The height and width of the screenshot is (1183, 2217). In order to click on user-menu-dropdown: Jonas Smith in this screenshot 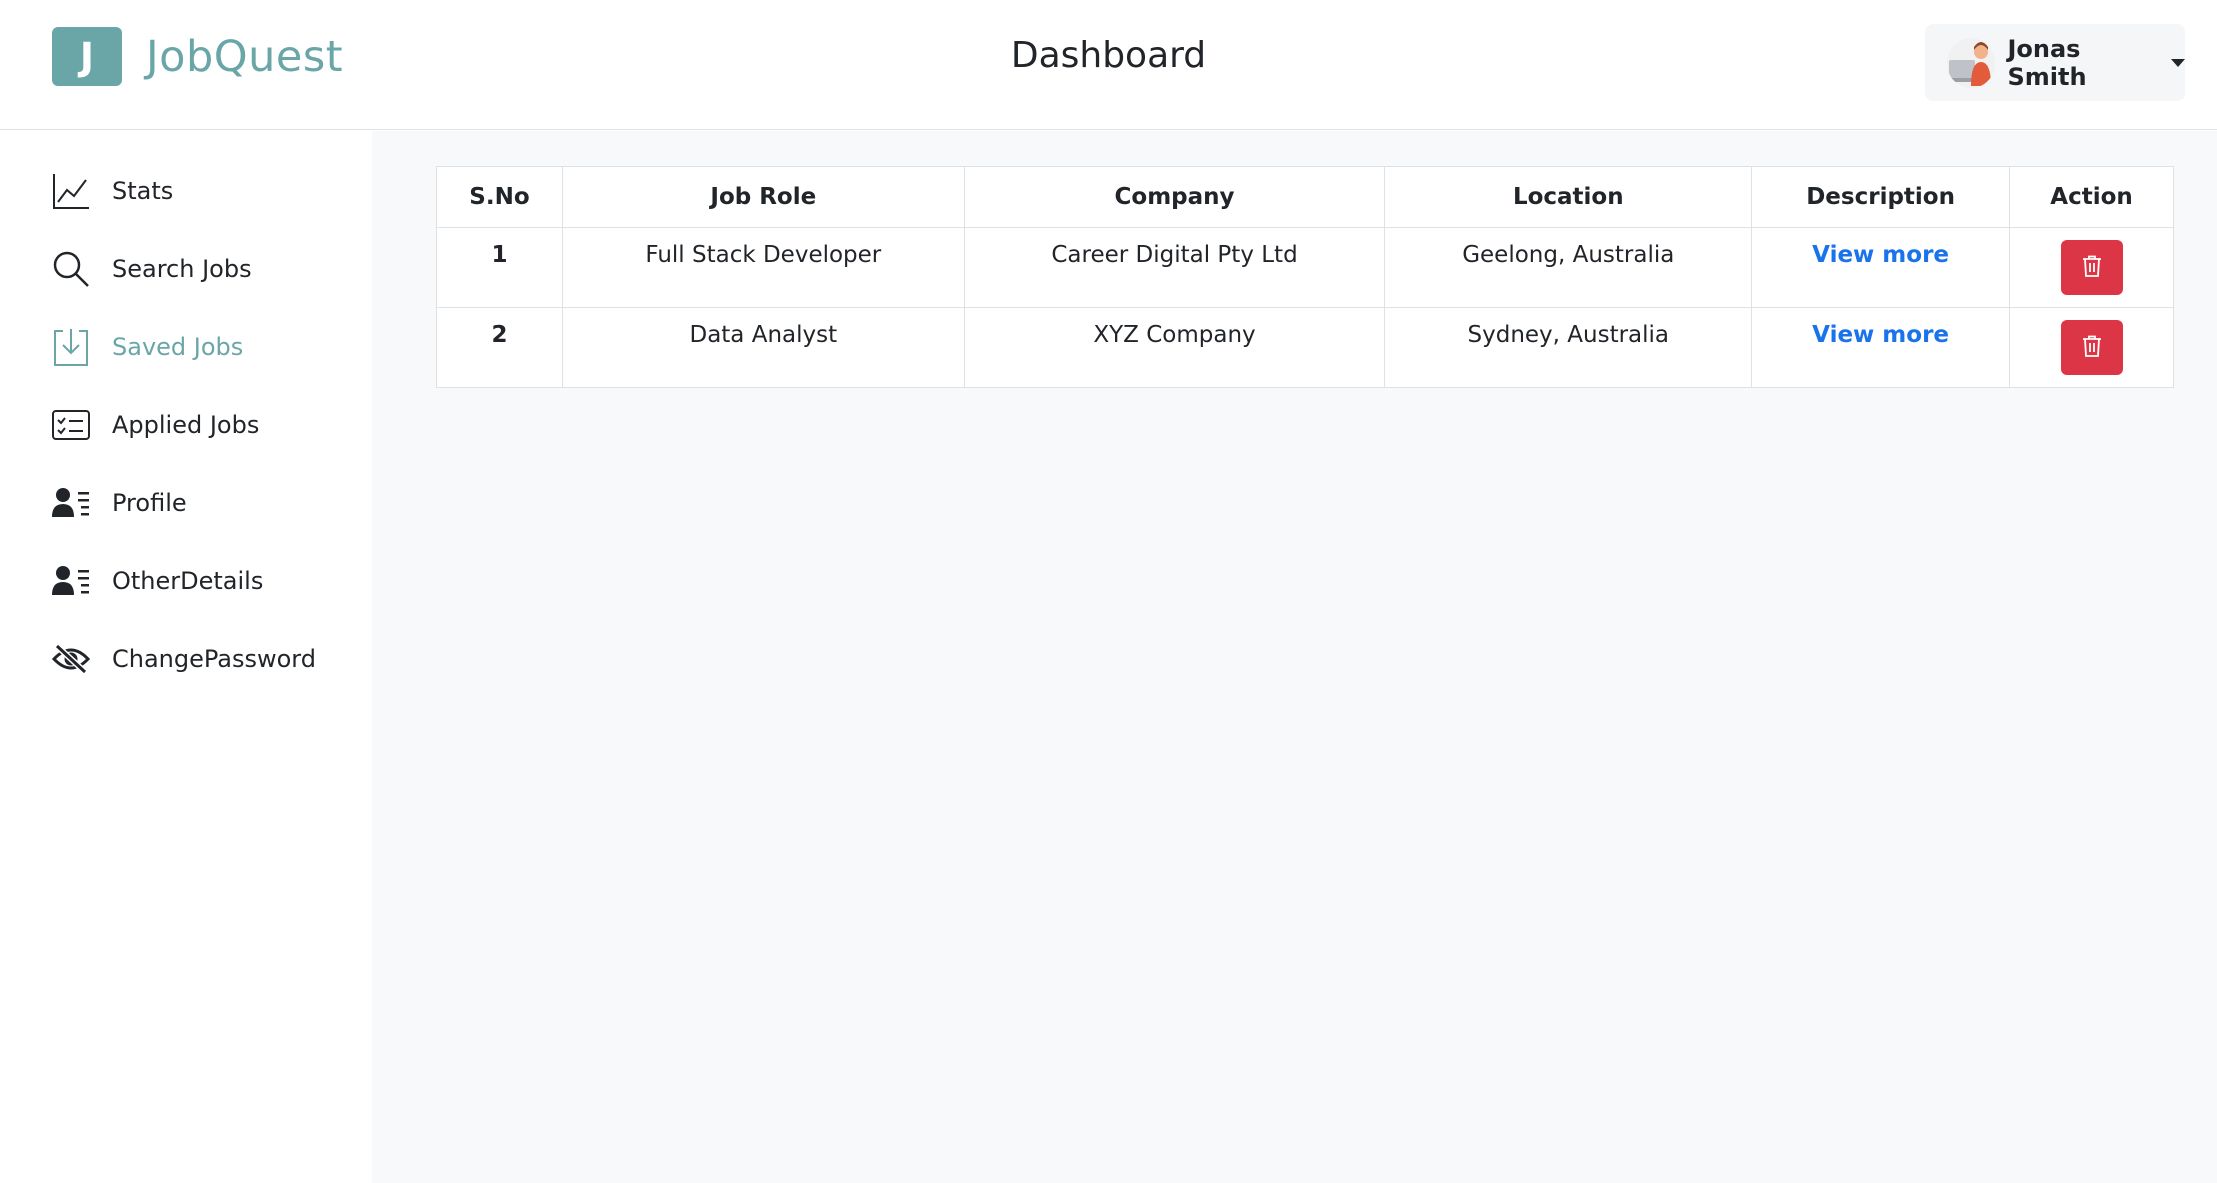, I will do `click(2055, 62)`.